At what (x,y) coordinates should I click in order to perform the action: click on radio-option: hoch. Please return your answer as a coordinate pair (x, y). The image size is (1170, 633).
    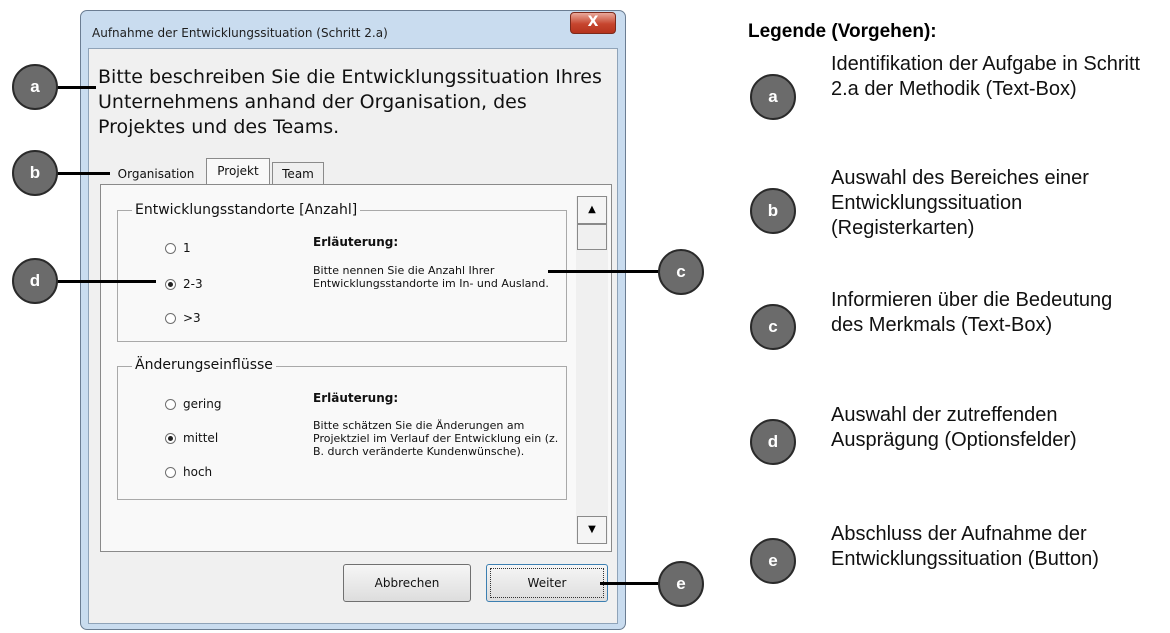
    Looking at the image, I should click on (188, 472).